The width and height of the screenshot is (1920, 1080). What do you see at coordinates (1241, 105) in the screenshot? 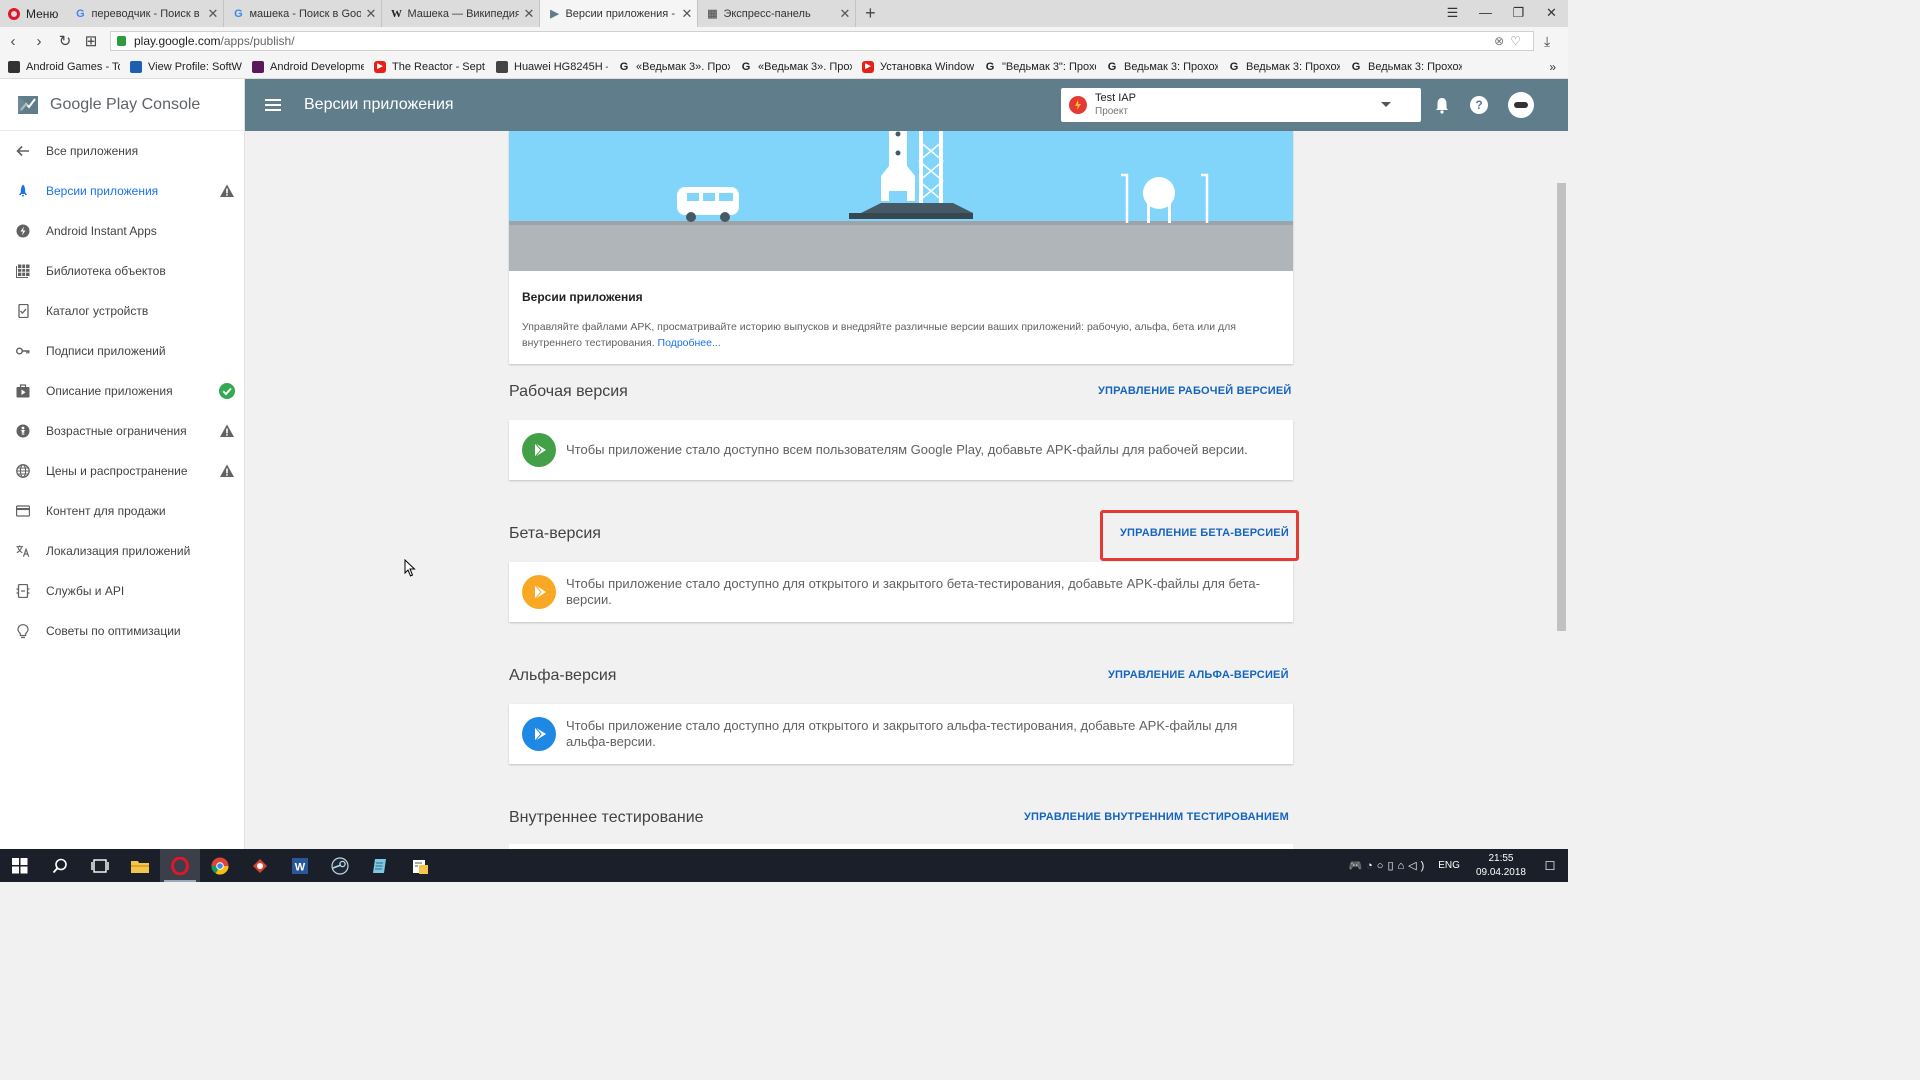
I see `project-selector: Test IAP Проект` at bounding box center [1241, 105].